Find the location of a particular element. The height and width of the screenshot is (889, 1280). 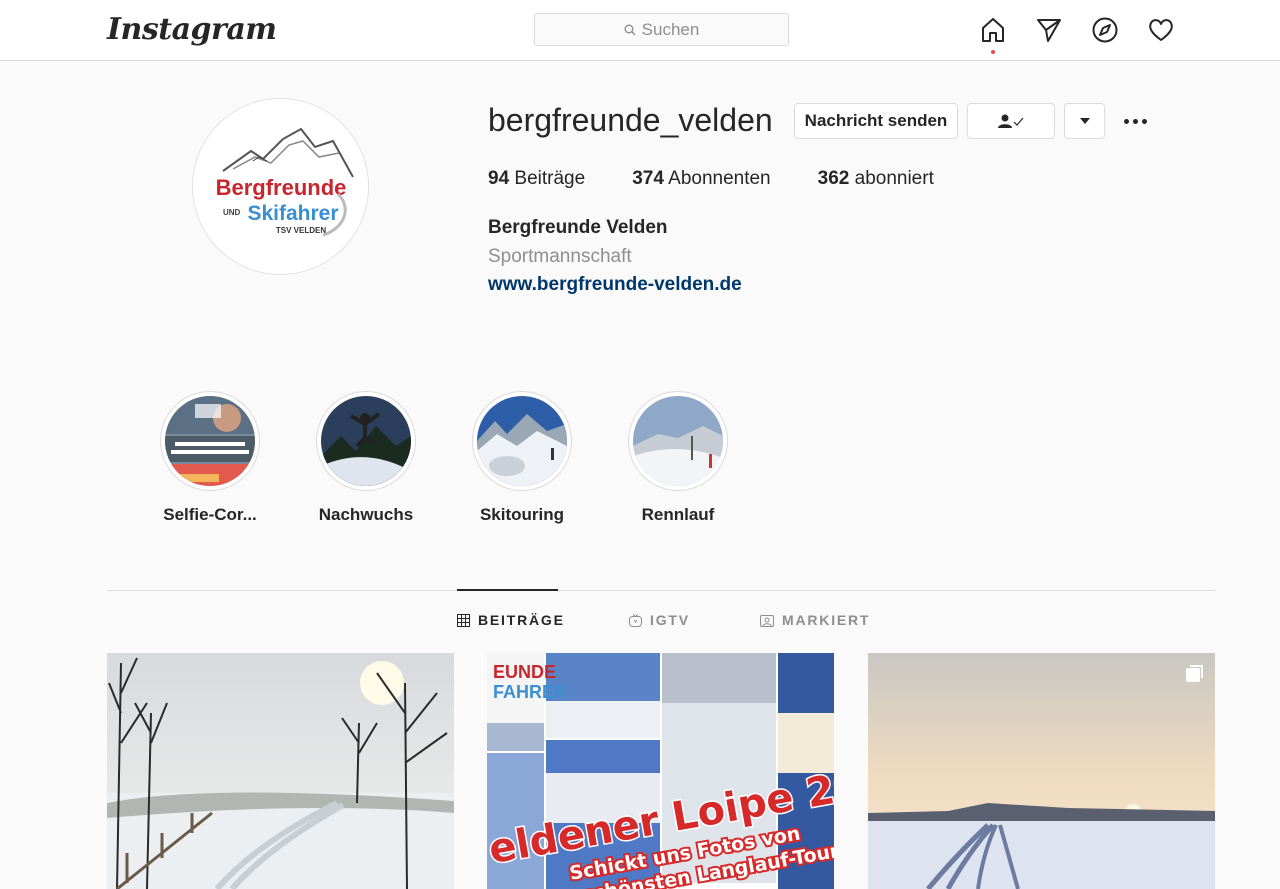

followers-label: Abonnenten is located at coordinates (719, 178).